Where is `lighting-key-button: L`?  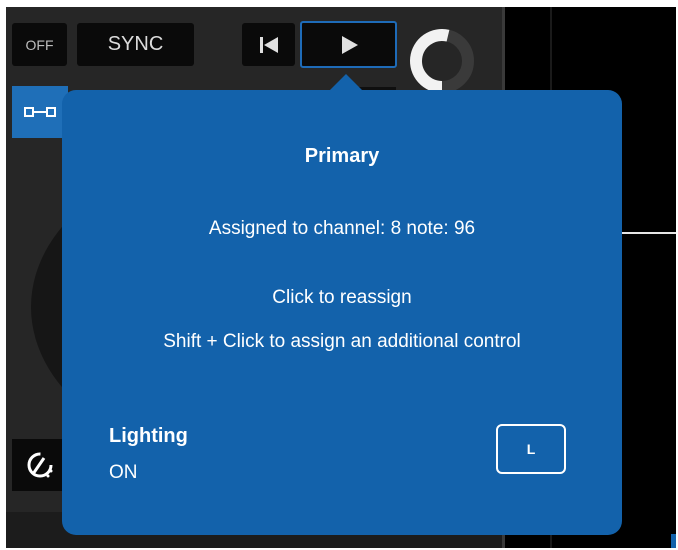 lighting-key-button: L is located at coordinates (531, 449).